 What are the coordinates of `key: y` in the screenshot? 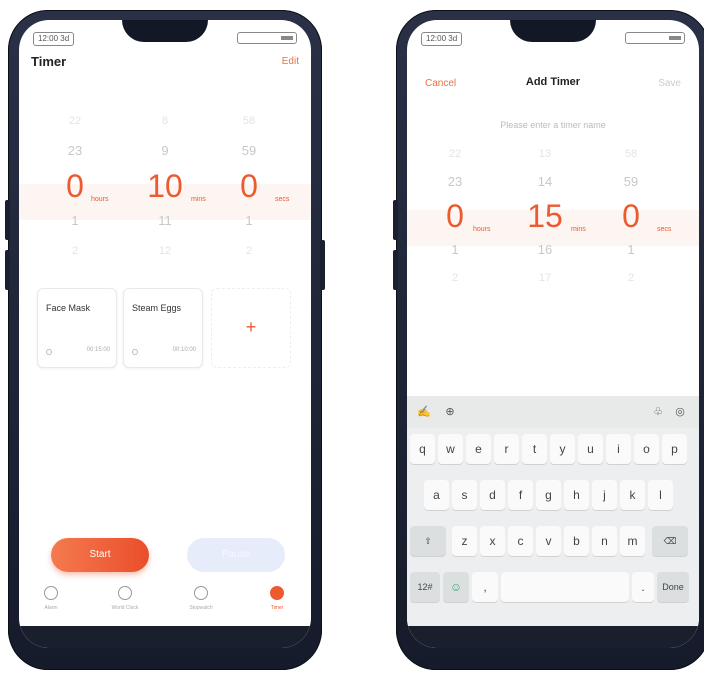 It's located at (562, 449).